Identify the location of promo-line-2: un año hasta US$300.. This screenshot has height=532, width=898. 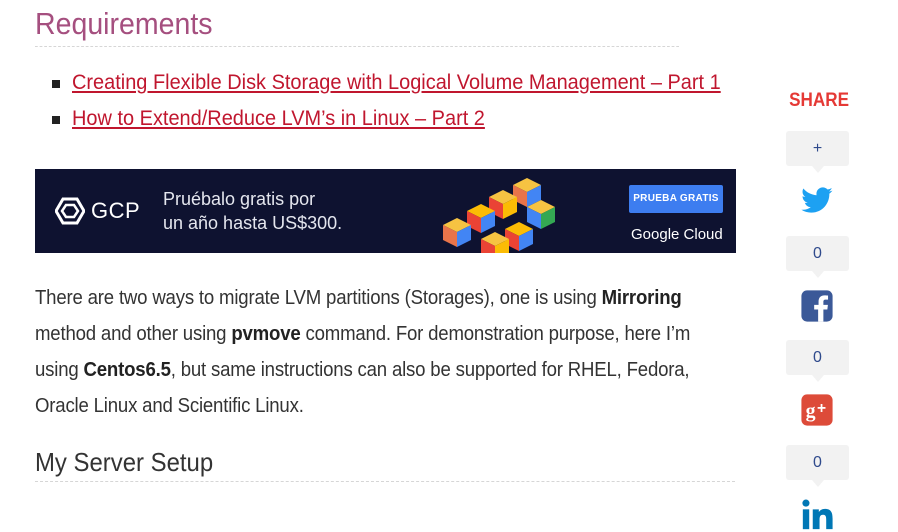
(253, 223).